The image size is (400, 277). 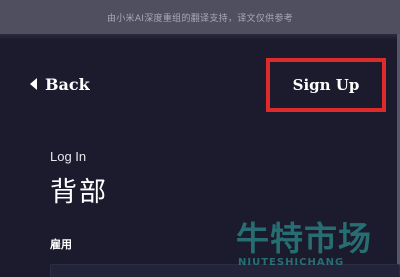 What do you see at coordinates (67, 84) in the screenshot?
I see `back-button-label: Back` at bounding box center [67, 84].